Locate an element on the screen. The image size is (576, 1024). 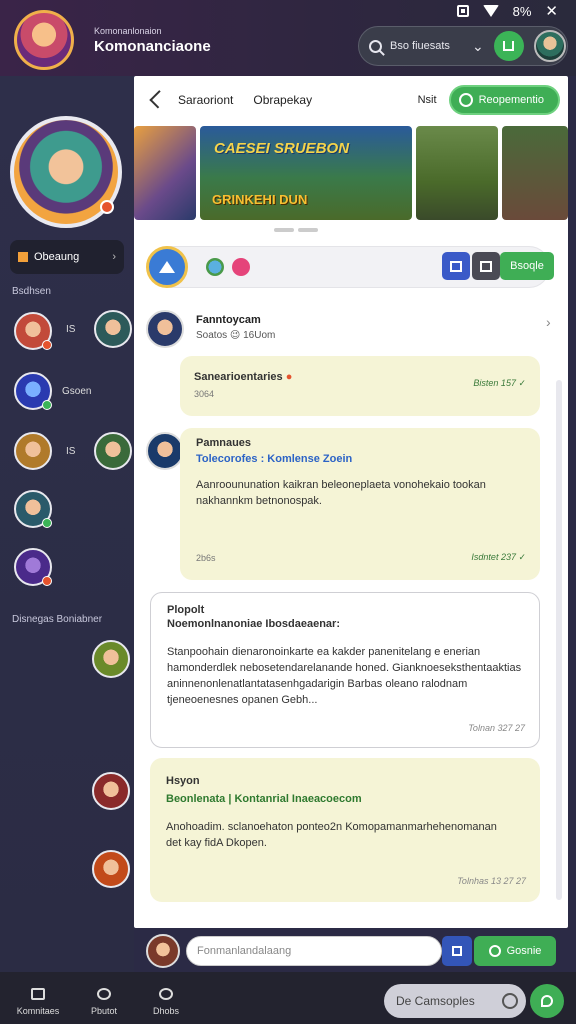
send-button: Gosnie is located at coordinates (515, 951).